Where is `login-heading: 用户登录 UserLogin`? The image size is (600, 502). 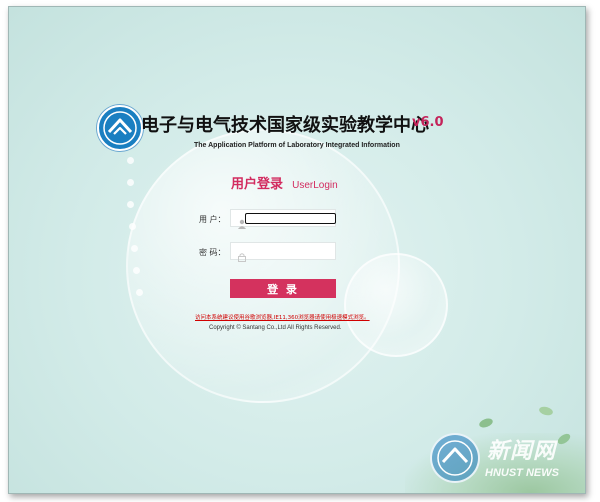 login-heading: 用户登录 UserLogin is located at coordinates (284, 182).